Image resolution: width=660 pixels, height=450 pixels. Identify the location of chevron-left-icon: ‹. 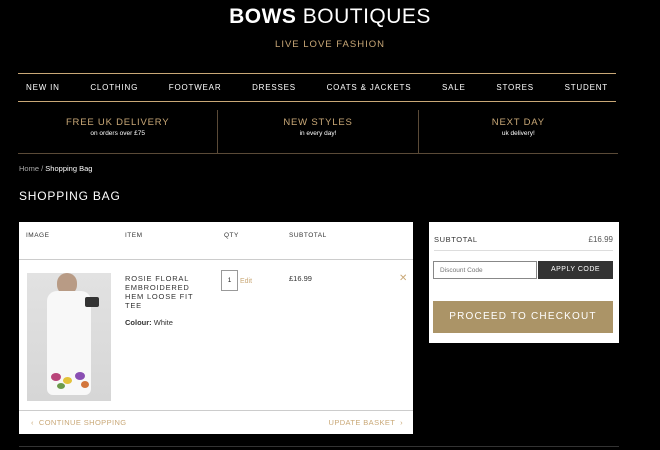
(32, 422).